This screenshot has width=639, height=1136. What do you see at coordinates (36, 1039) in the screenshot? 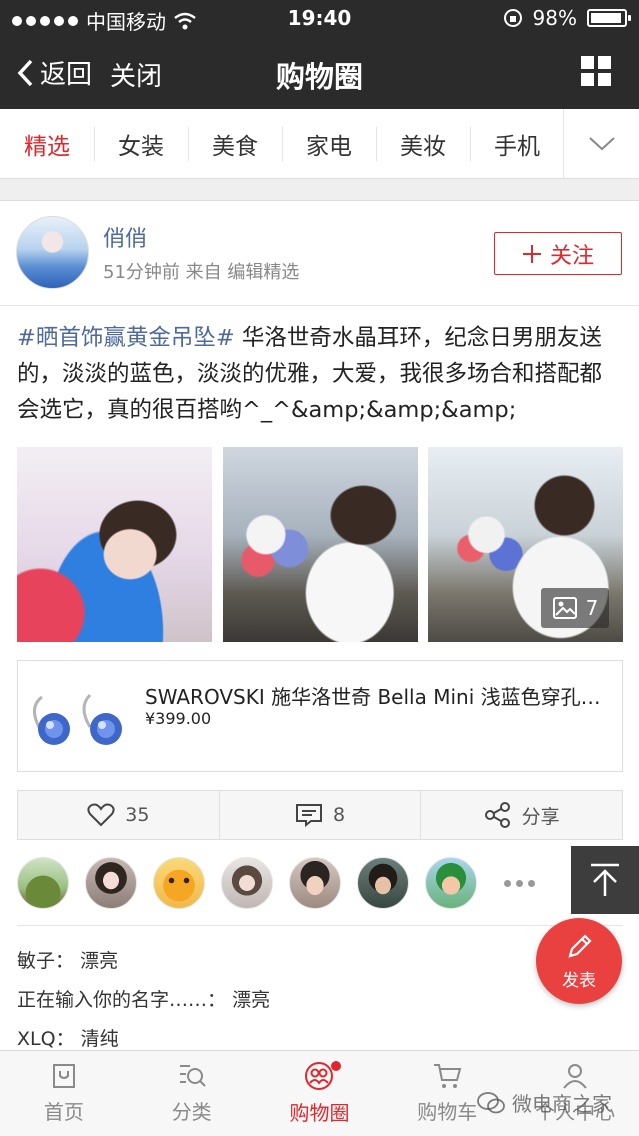
I see `comment-user: XLQ` at bounding box center [36, 1039].